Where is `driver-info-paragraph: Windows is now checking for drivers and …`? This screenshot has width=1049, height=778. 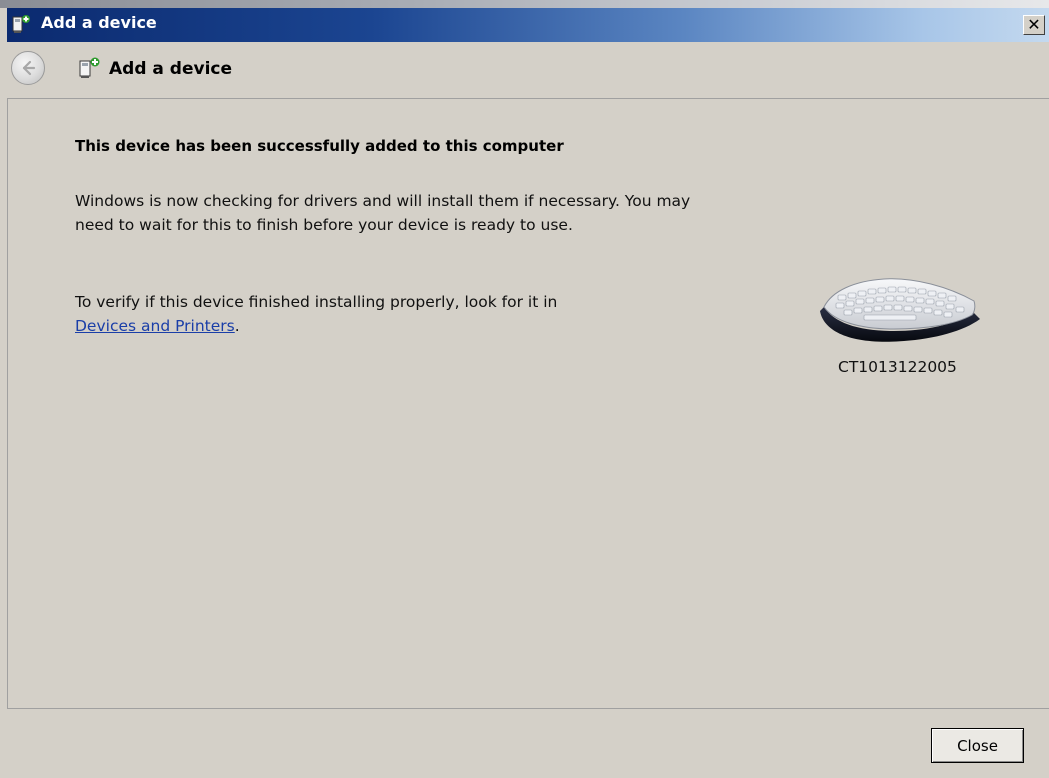 driver-info-paragraph: Windows is now checking for drivers and … is located at coordinates (383, 213).